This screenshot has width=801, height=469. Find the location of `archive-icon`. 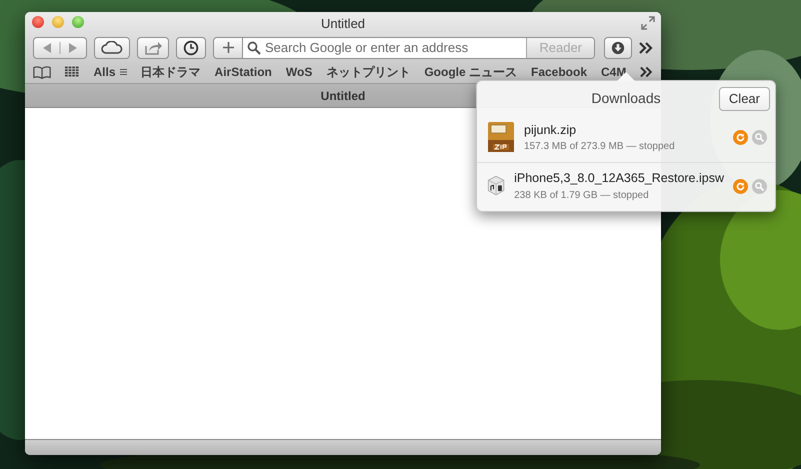

archive-icon is located at coordinates (501, 137).